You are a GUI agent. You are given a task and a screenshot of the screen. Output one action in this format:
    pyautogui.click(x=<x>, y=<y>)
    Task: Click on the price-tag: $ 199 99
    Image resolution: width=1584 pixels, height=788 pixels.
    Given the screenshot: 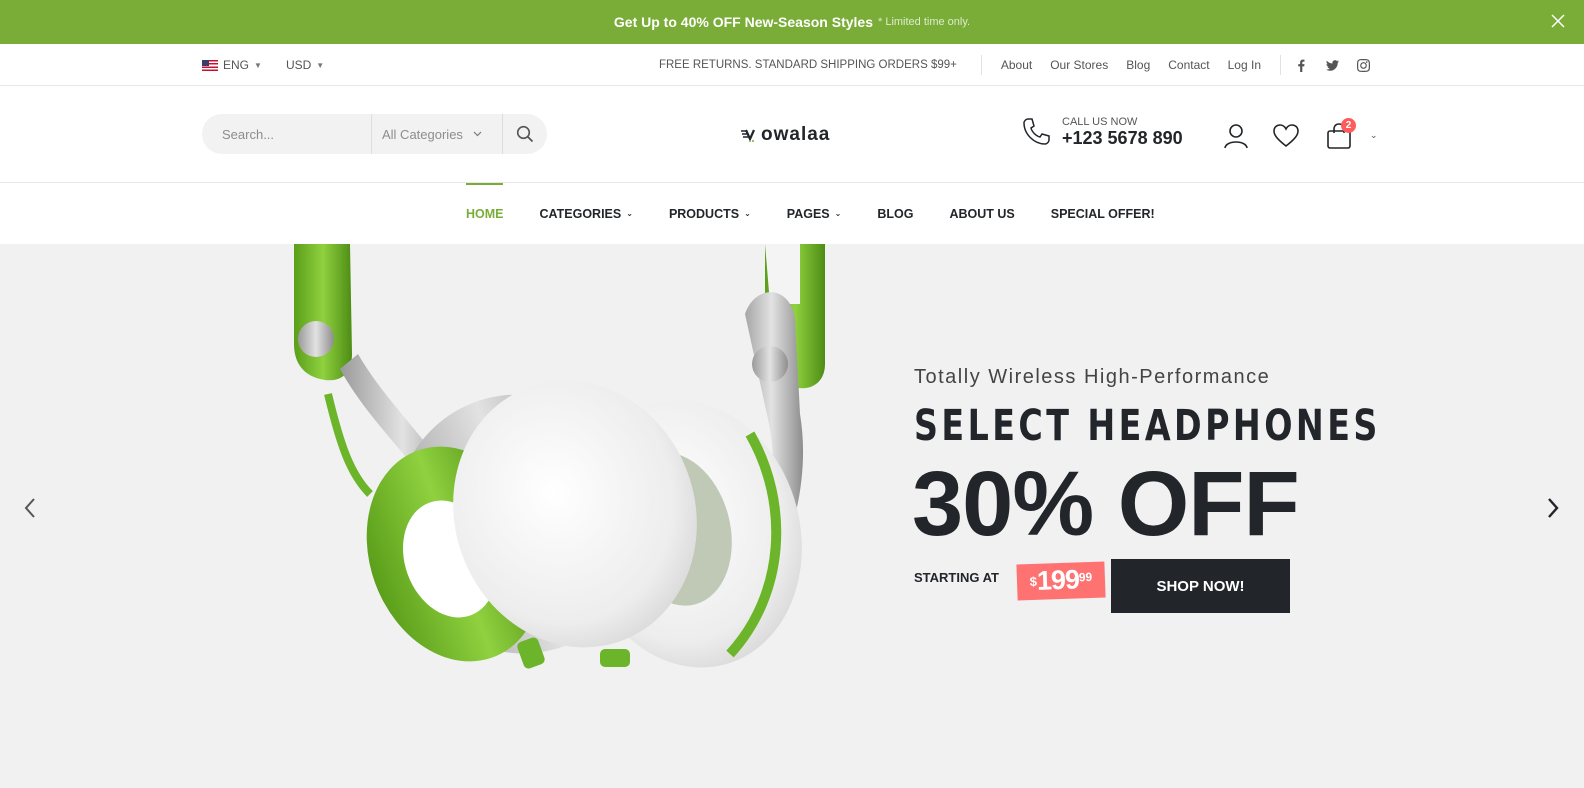 What is the action you would take?
    pyautogui.click(x=1061, y=581)
    